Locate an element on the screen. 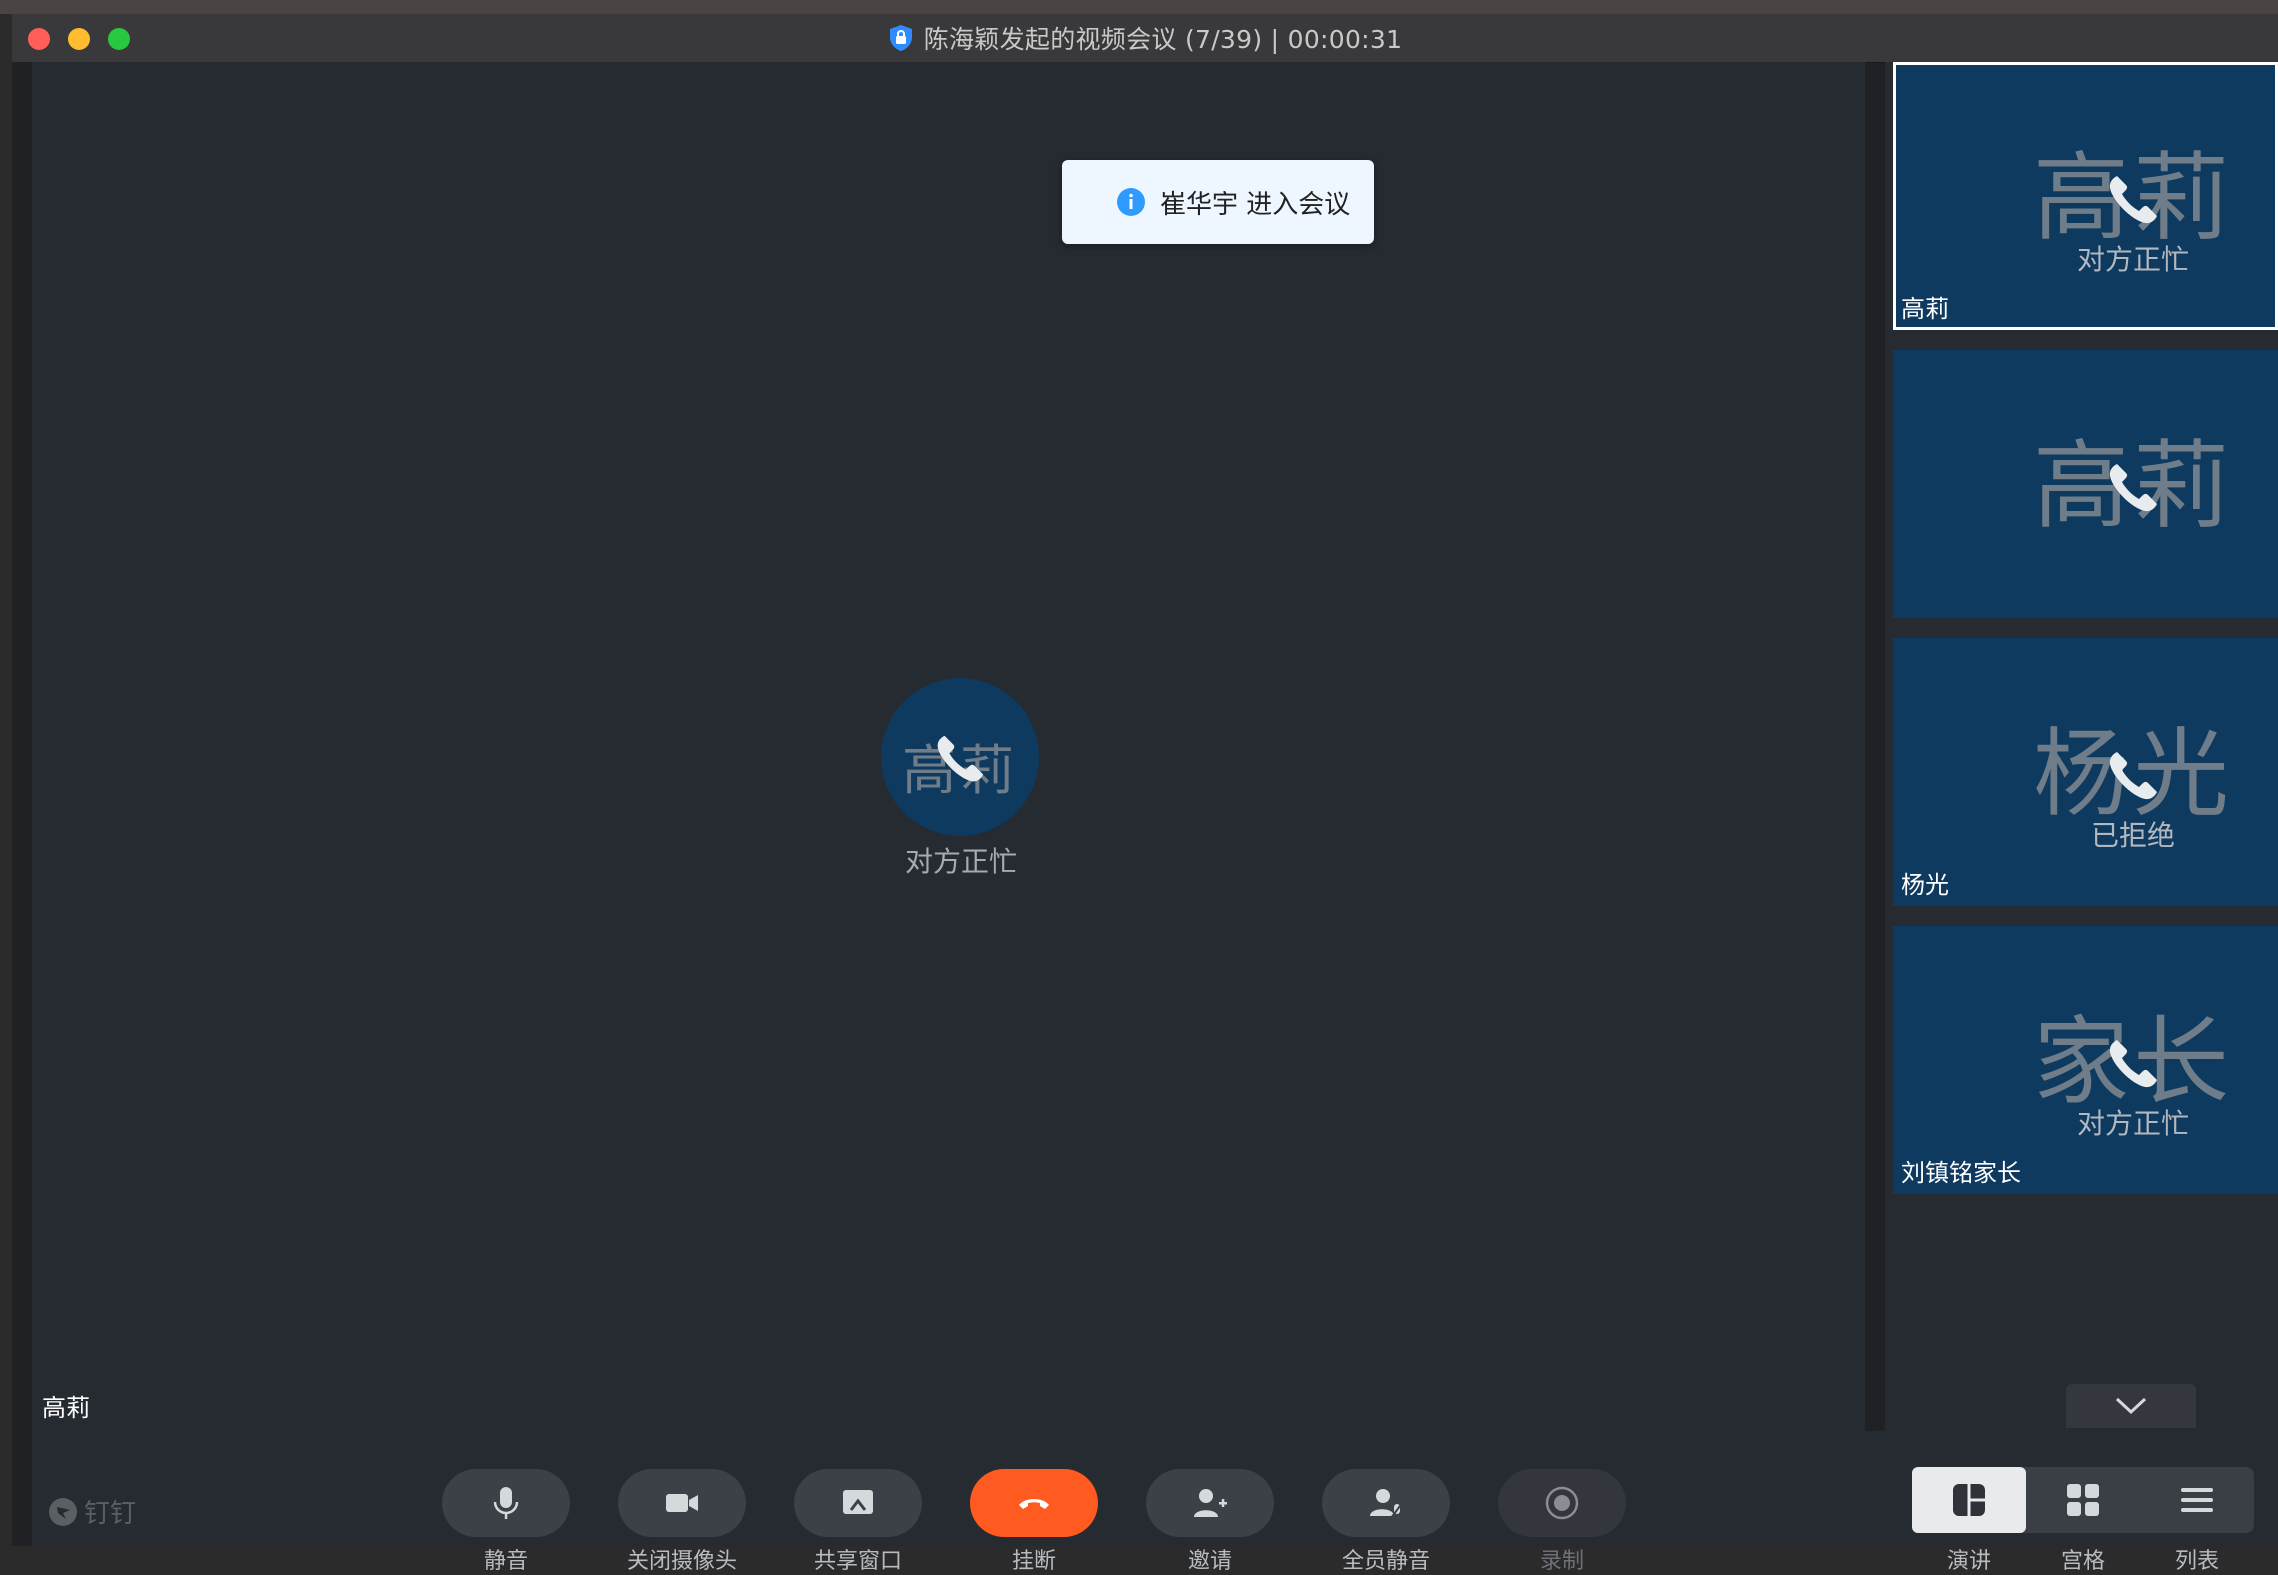 This screenshot has height=1575, width=2278. speaker-layout-icon is located at coordinates (1969, 1500).